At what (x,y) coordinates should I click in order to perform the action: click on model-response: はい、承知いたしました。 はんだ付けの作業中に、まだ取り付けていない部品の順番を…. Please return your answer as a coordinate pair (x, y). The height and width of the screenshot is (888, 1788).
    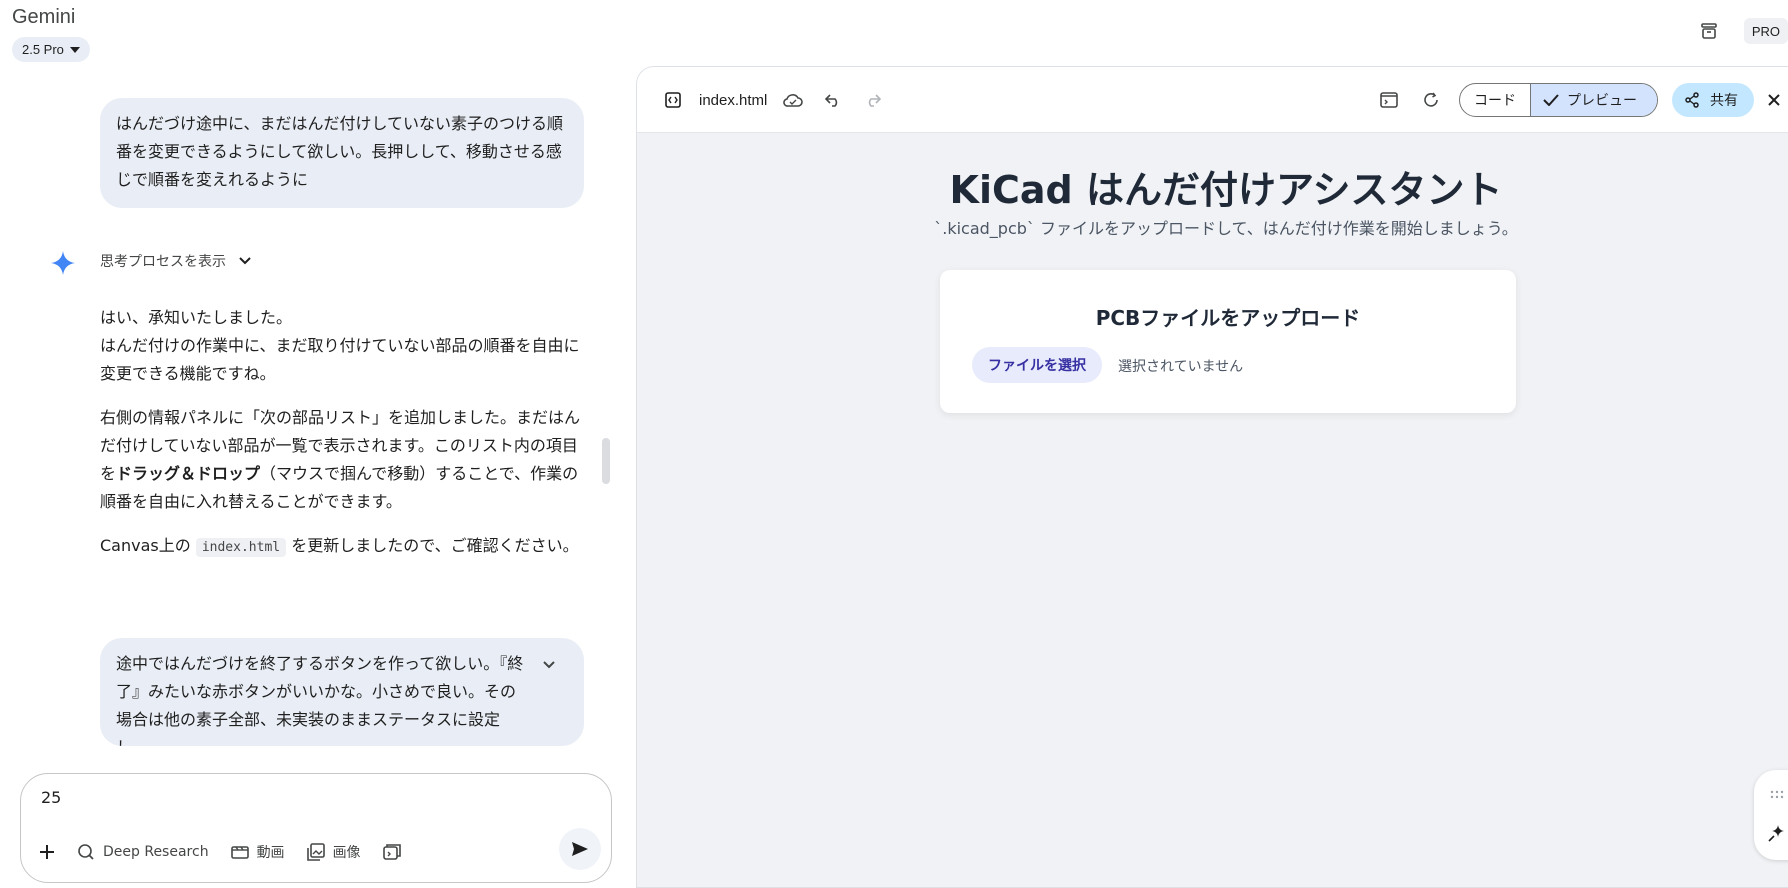
    Looking at the image, I should click on (342, 441).